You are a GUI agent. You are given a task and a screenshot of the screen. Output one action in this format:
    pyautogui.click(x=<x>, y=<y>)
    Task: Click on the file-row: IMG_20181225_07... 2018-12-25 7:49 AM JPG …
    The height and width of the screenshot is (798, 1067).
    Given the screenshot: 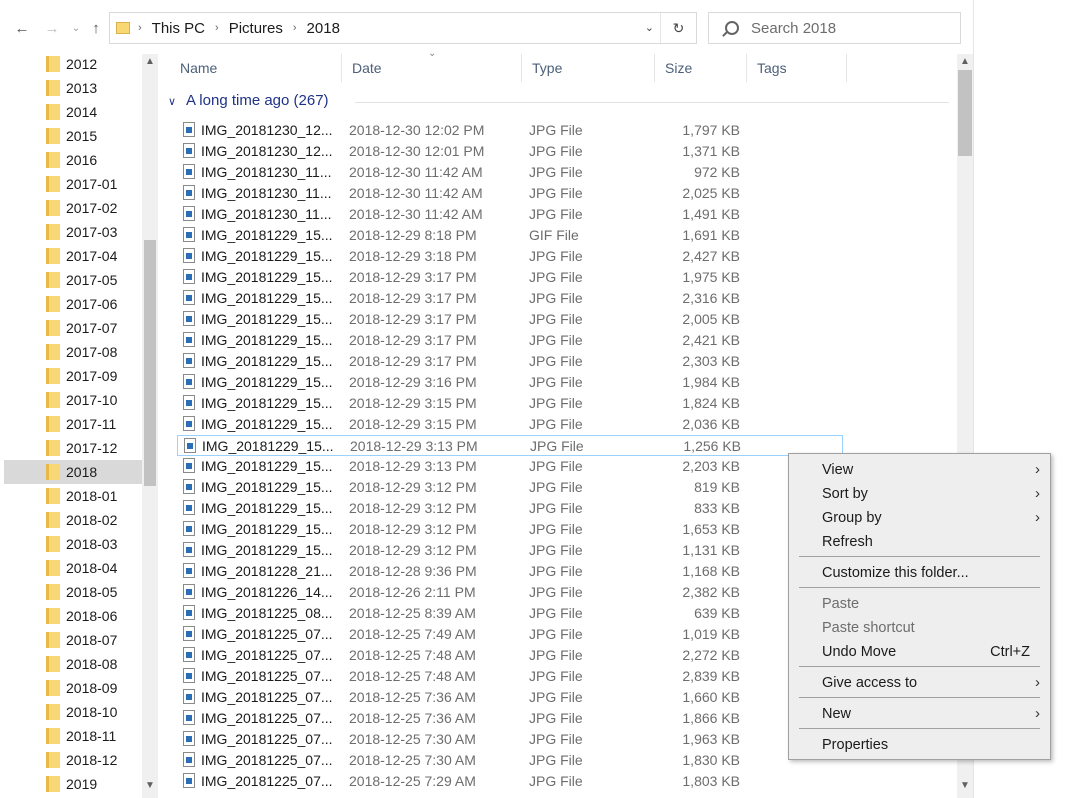 What is the action you would take?
    pyautogui.click(x=510, y=634)
    